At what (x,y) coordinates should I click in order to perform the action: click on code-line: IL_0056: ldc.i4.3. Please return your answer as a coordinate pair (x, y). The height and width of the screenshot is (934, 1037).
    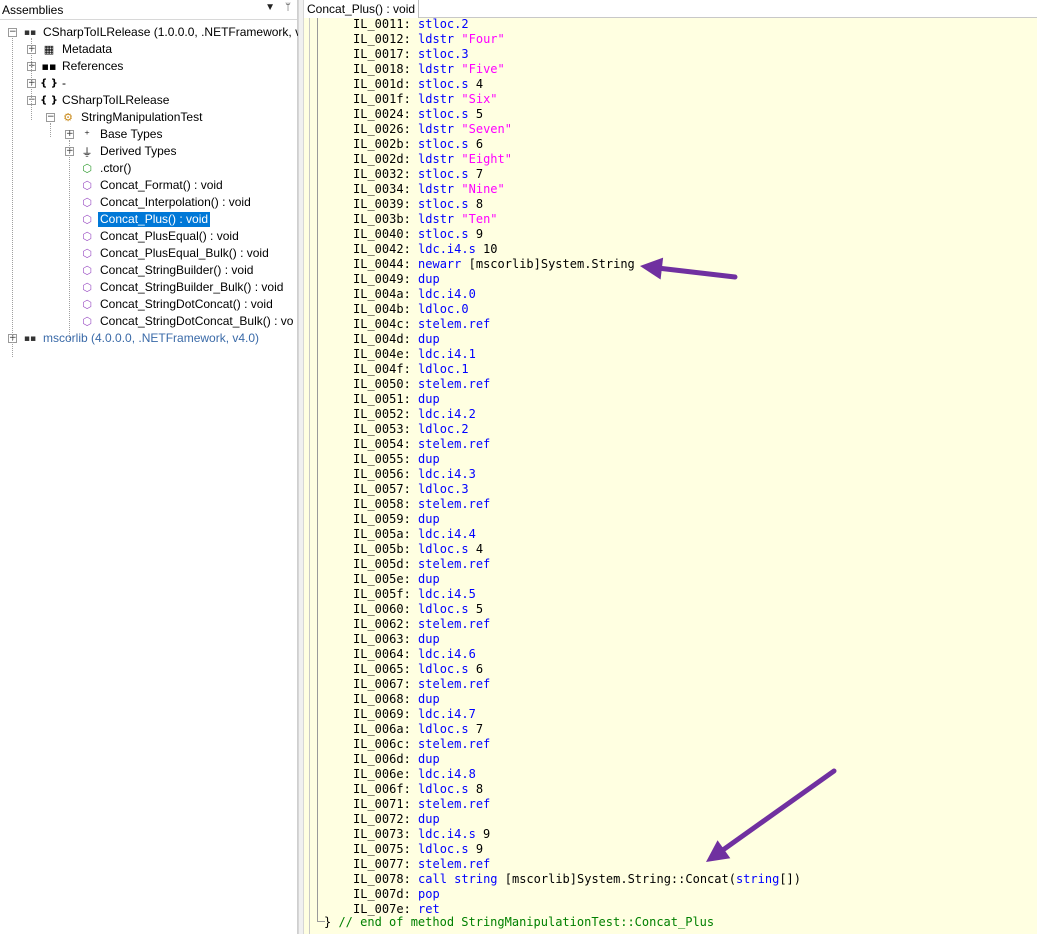
    Looking at the image, I should click on (414, 474).